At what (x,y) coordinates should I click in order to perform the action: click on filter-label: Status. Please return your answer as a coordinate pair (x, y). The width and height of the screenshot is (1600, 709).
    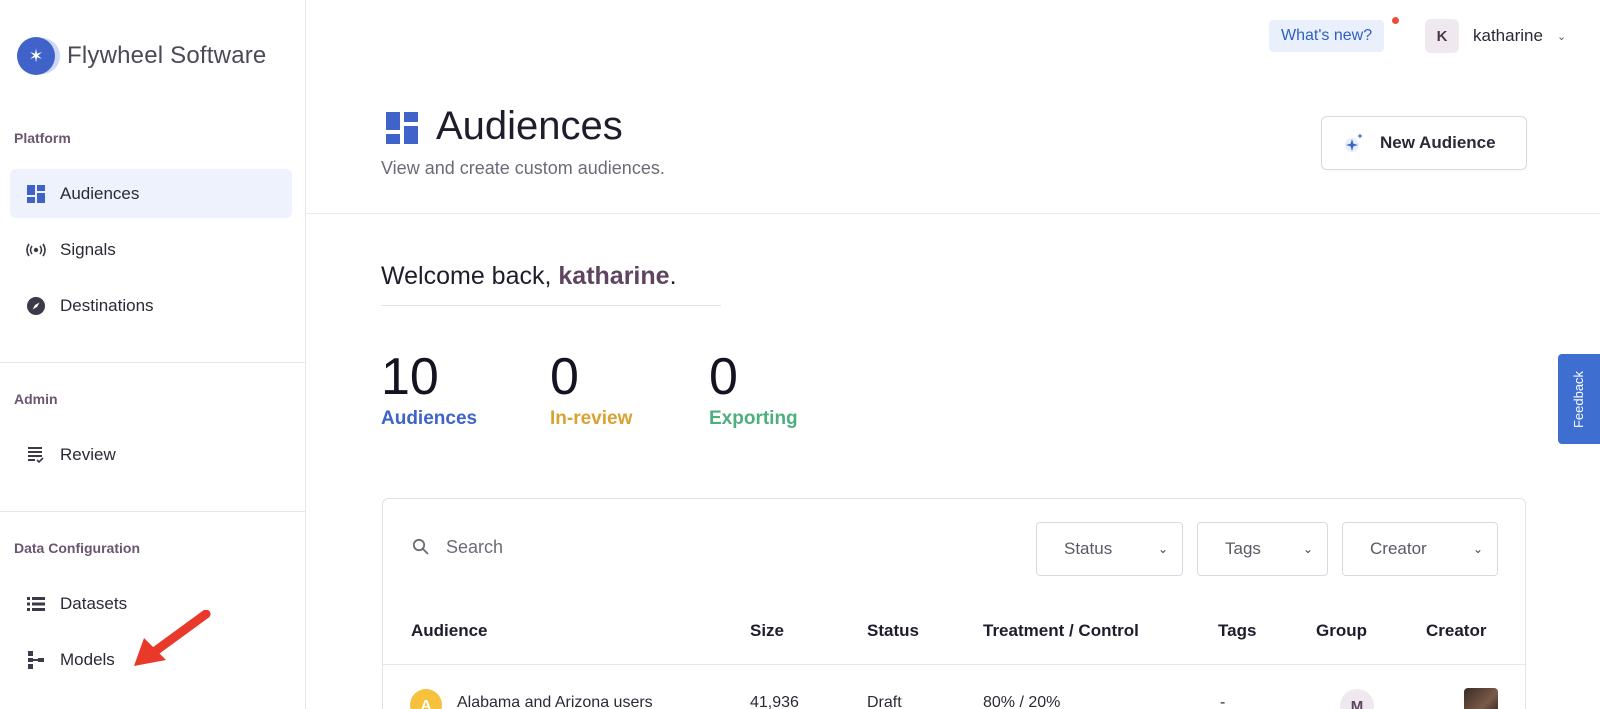
    Looking at the image, I should click on (1088, 548).